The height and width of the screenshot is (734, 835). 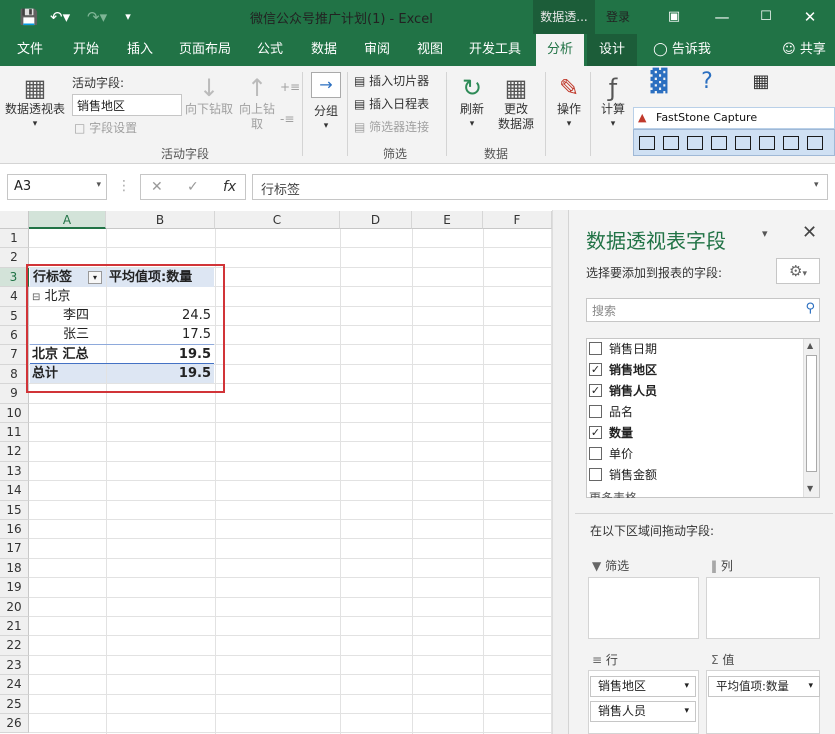 What do you see at coordinates (816, 185) in the screenshot?
I see `expand-formula-bar-icon: ▾` at bounding box center [816, 185].